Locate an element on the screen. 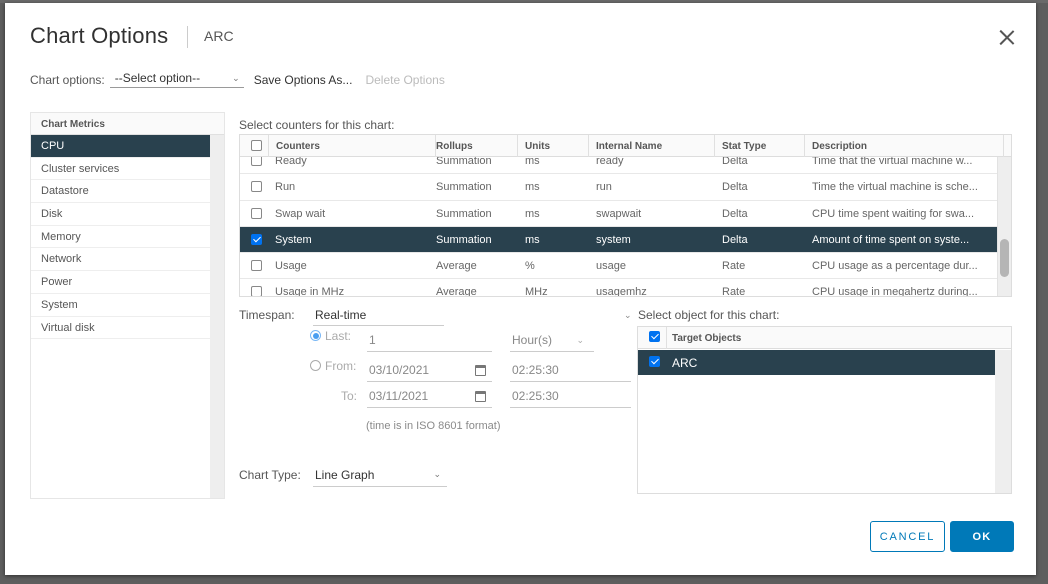 This screenshot has width=1048, height=584. dialog-subtitle: ARC is located at coordinates (219, 36).